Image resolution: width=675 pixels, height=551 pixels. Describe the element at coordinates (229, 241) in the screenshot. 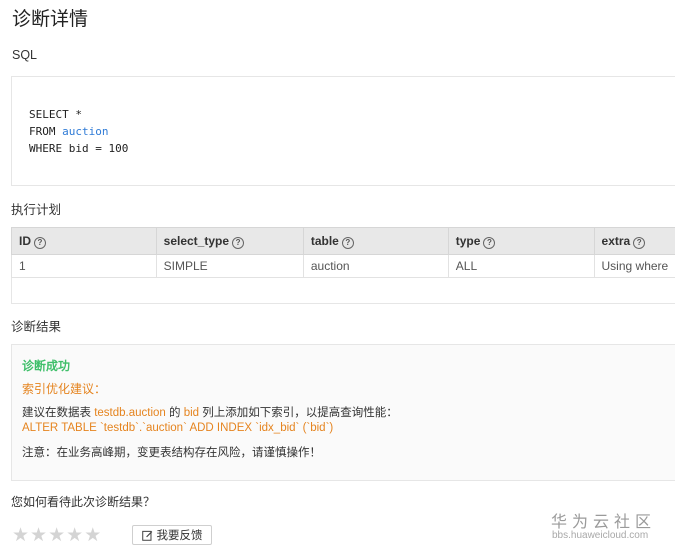

I see `plan-col-select-type: select_type?` at that location.